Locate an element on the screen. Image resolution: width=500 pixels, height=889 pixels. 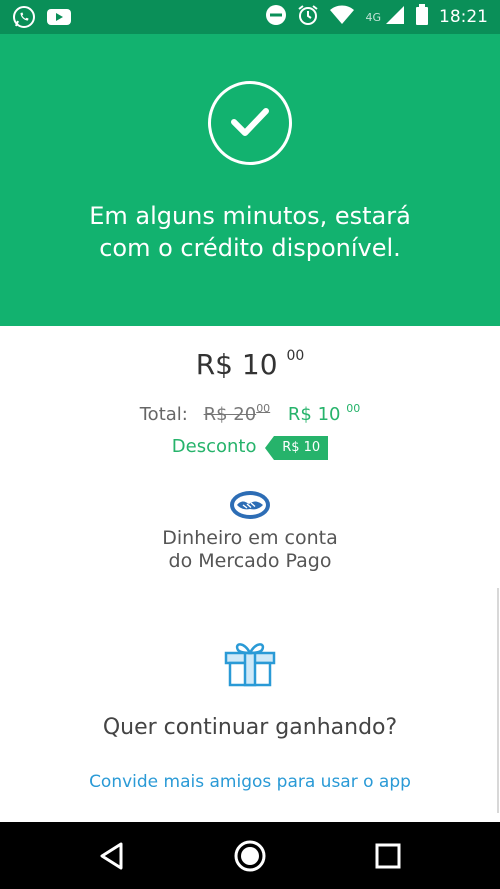
recents-icon is located at coordinates (388, 856).